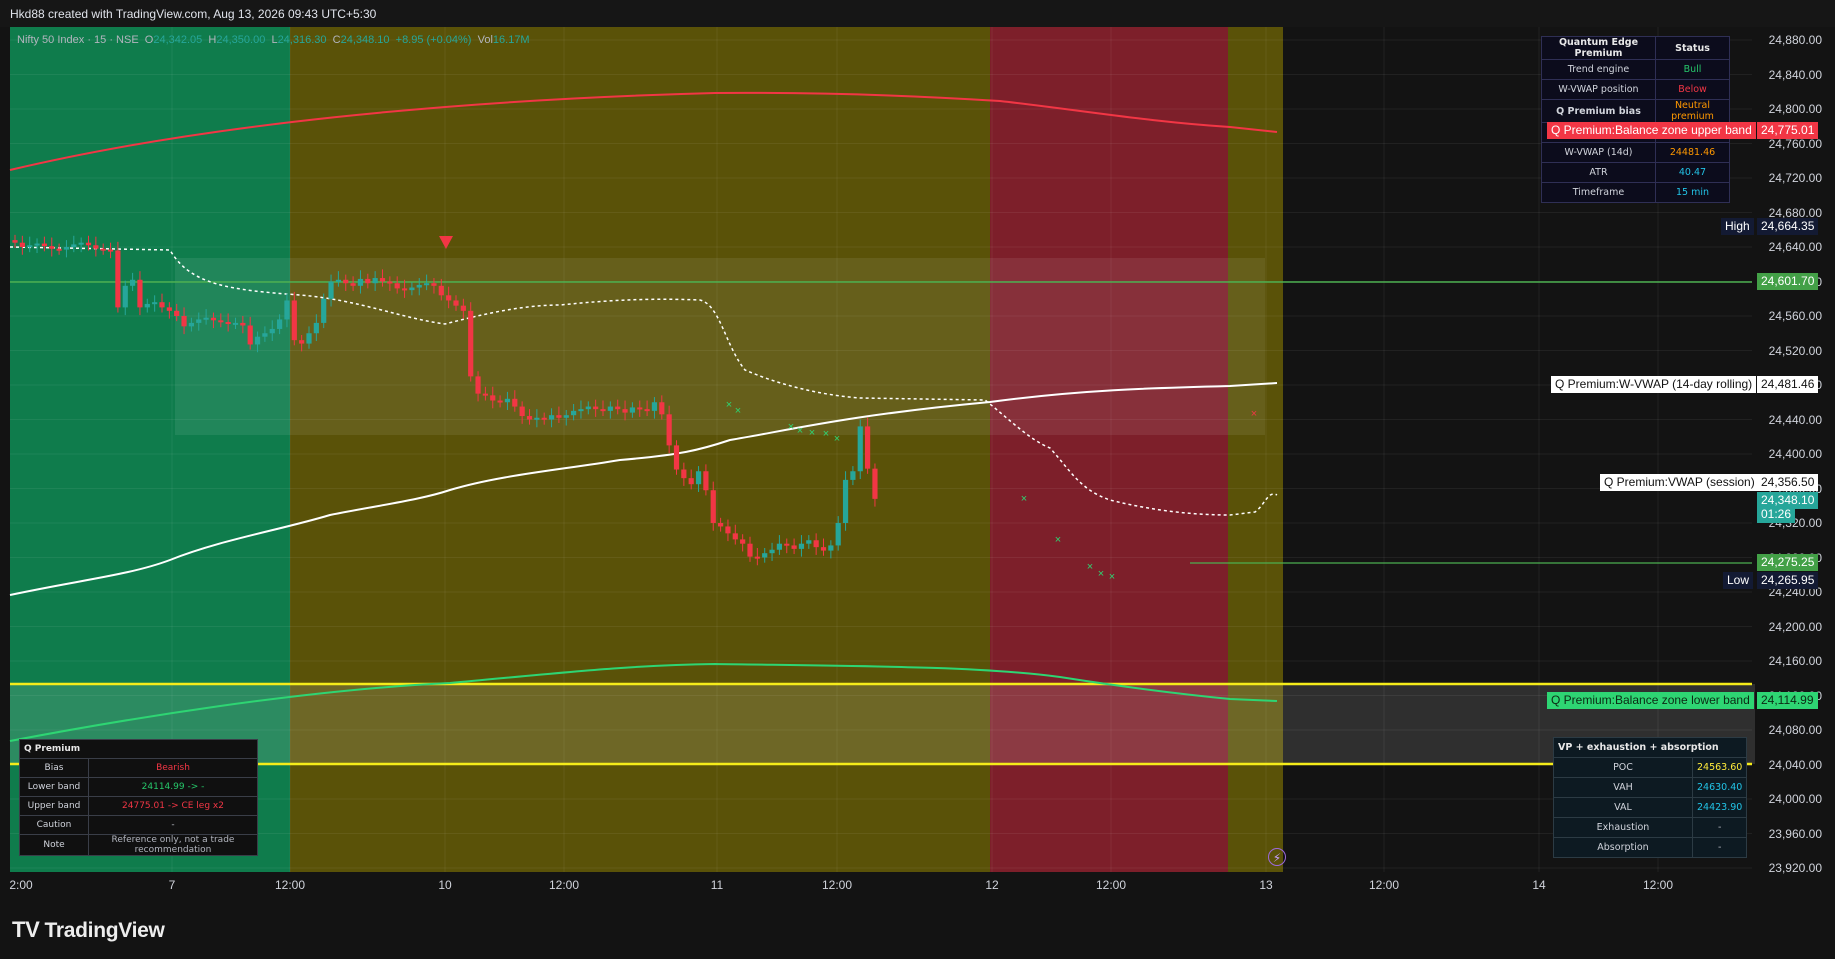 The image size is (1835, 959). Describe the element at coordinates (1266, 885) in the screenshot. I see `x-axis-tick: 13` at that location.